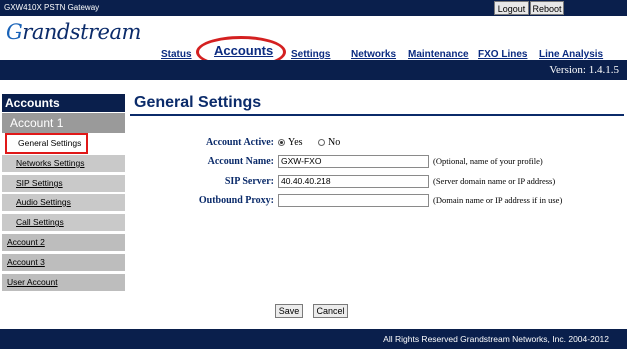 The width and height of the screenshot is (627, 349). What do you see at coordinates (63, 202) in the screenshot?
I see `sidebar-item-audio-settings: Audio Settings` at bounding box center [63, 202].